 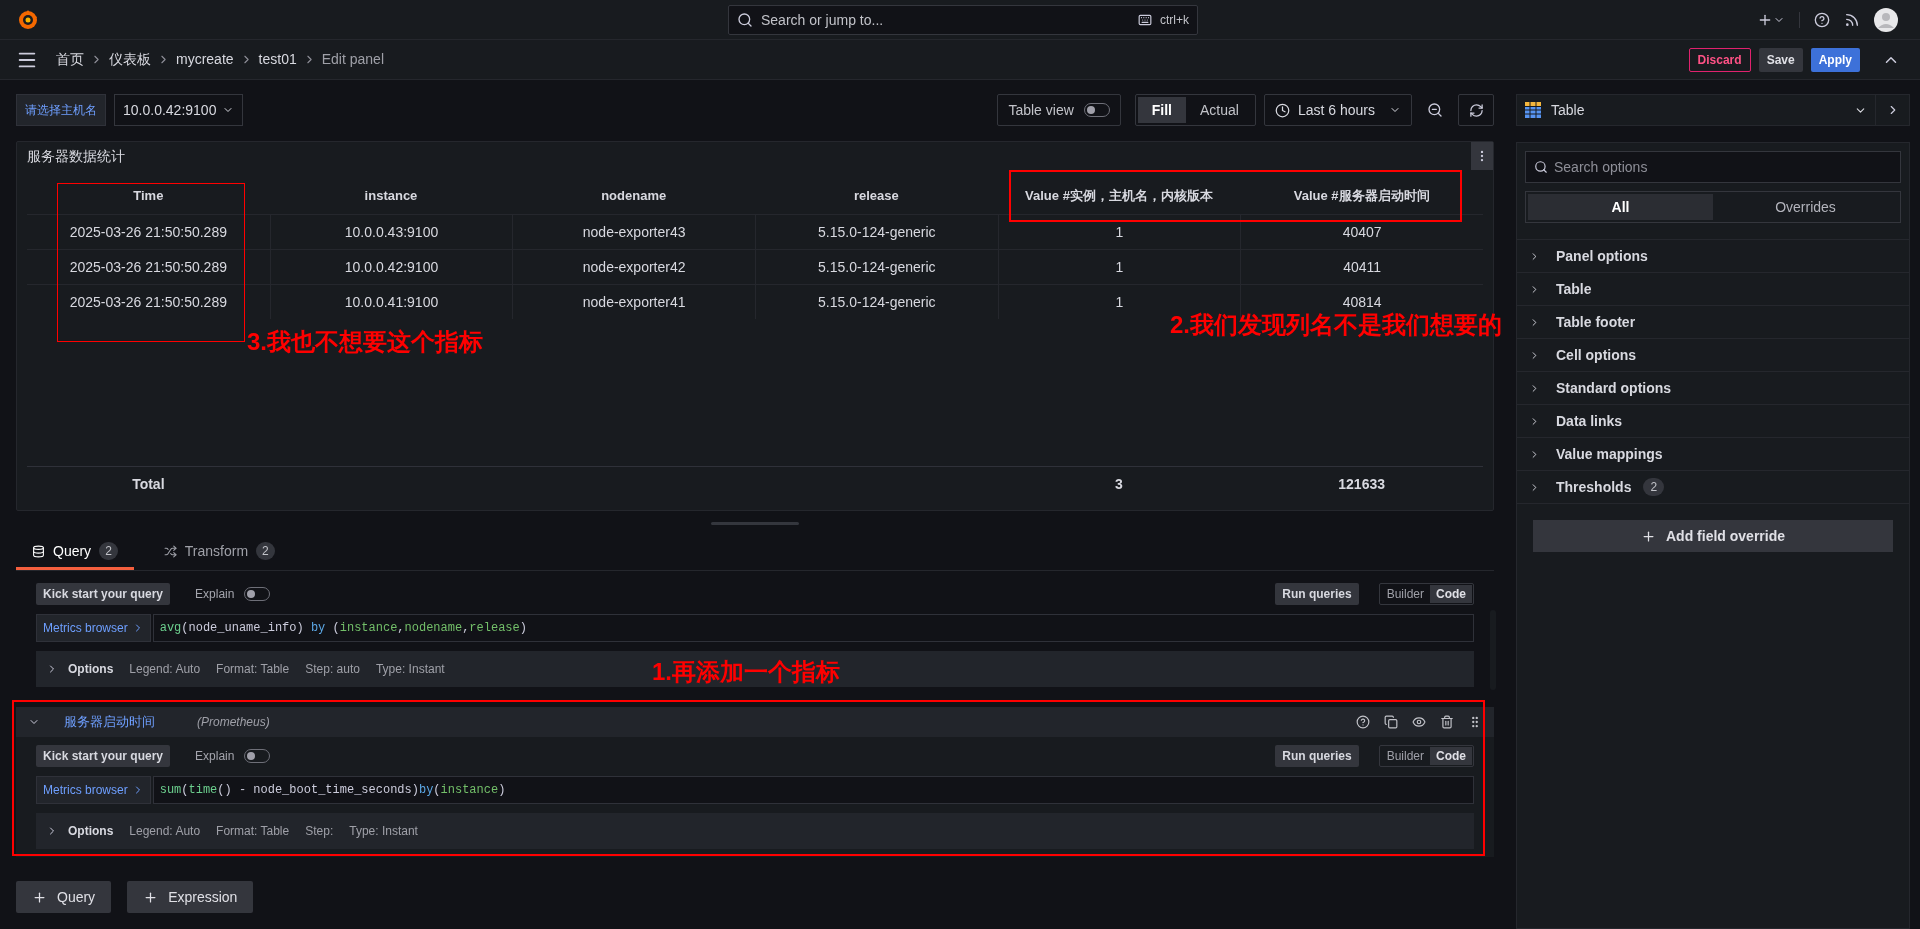 What do you see at coordinates (1119, 196) in the screenshot?
I see `column-header: Value #实例，主机名，内核版本` at bounding box center [1119, 196].